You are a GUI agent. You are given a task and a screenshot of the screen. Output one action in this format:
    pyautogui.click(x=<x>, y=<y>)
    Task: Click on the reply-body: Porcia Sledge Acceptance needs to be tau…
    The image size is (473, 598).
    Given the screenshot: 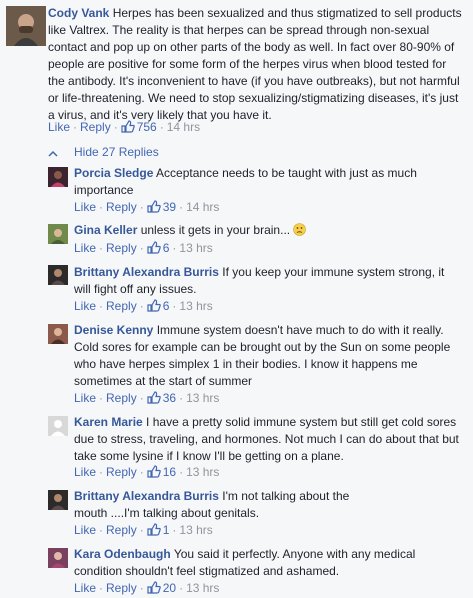 What is the action you would take?
    pyautogui.click(x=269, y=182)
    